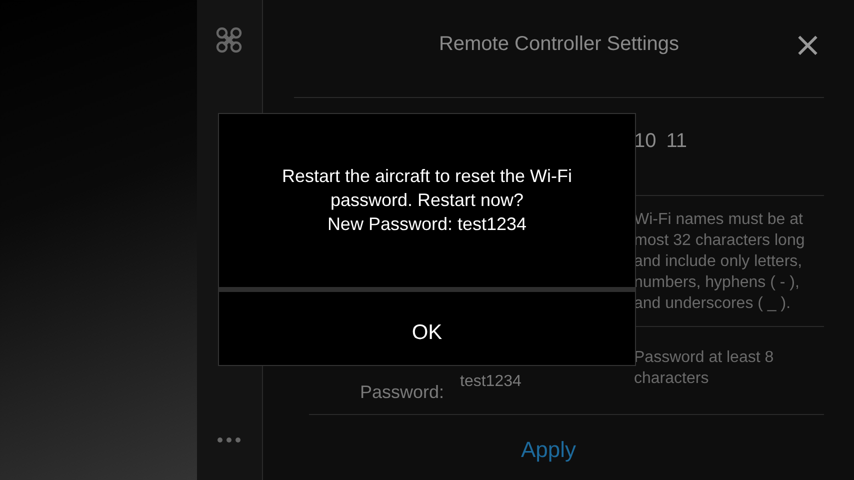 This screenshot has width=854, height=480. Describe the element at coordinates (808, 45) in the screenshot. I see `close-button: ×` at that location.